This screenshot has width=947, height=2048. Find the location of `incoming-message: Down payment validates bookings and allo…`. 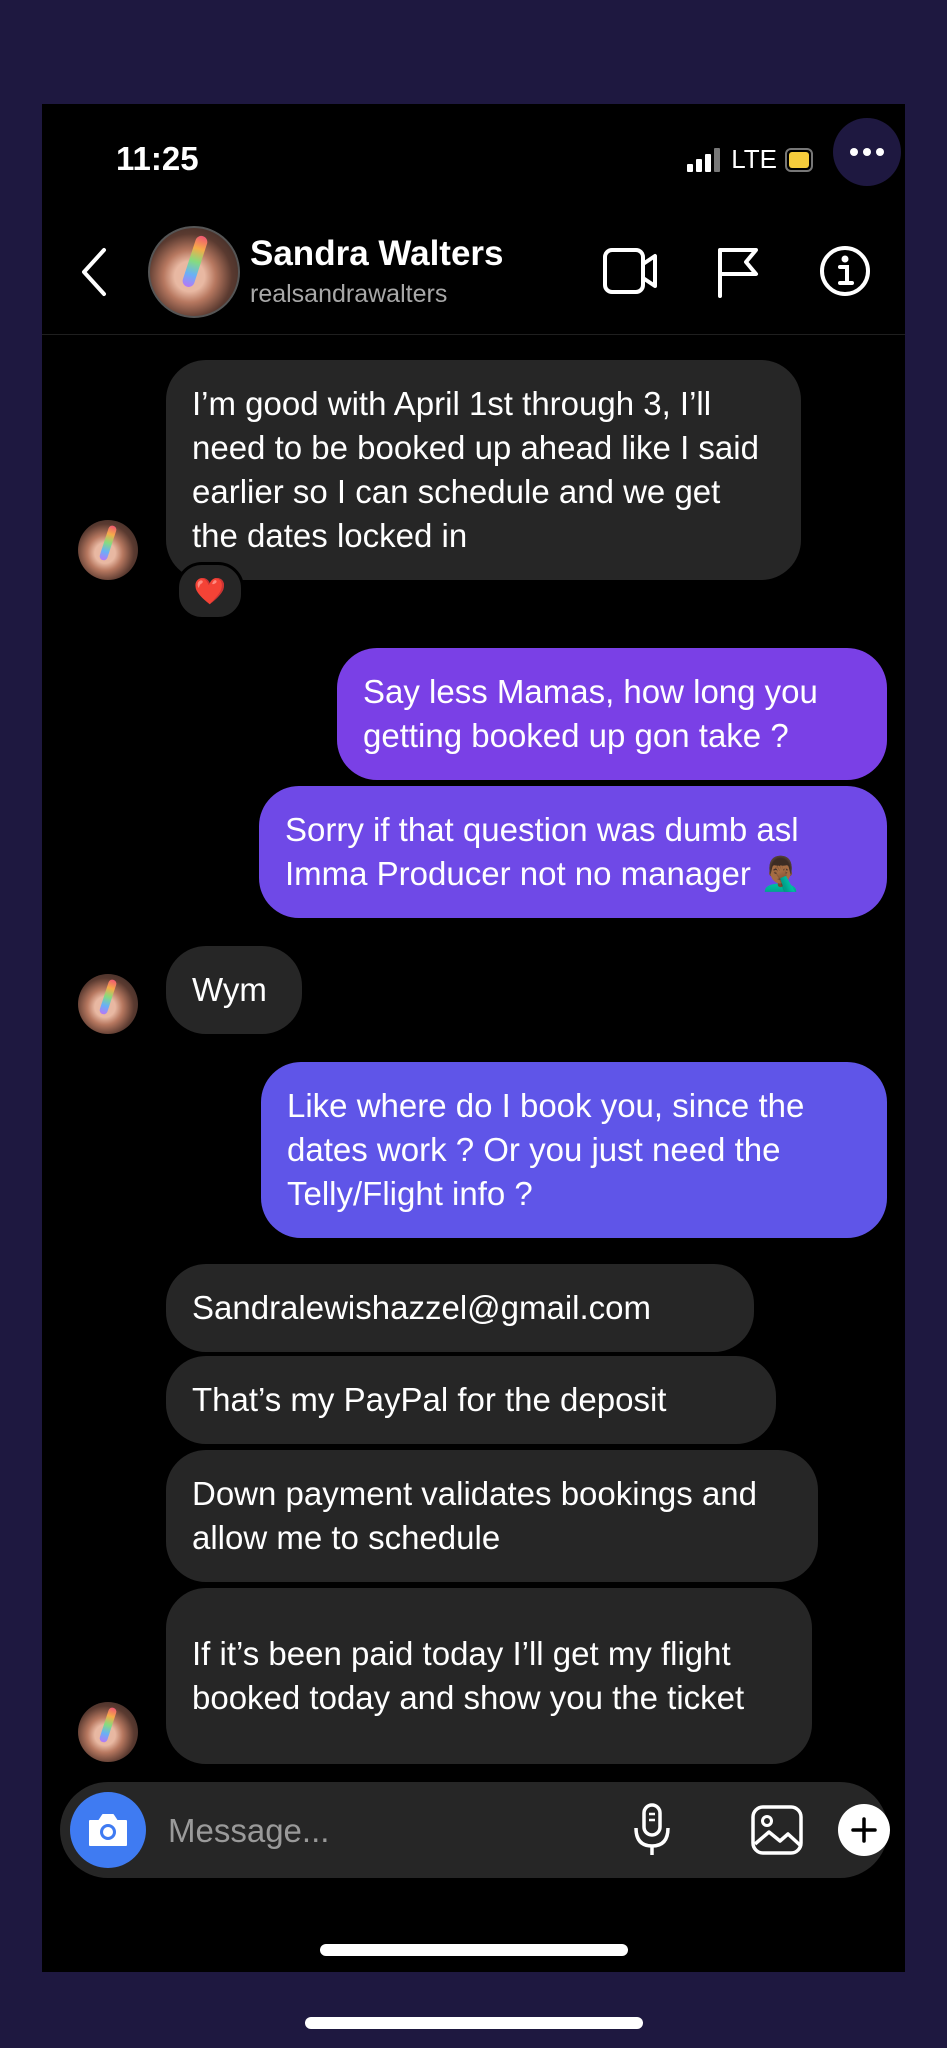

incoming-message: Down payment validates bookings and allo… is located at coordinates (492, 1516).